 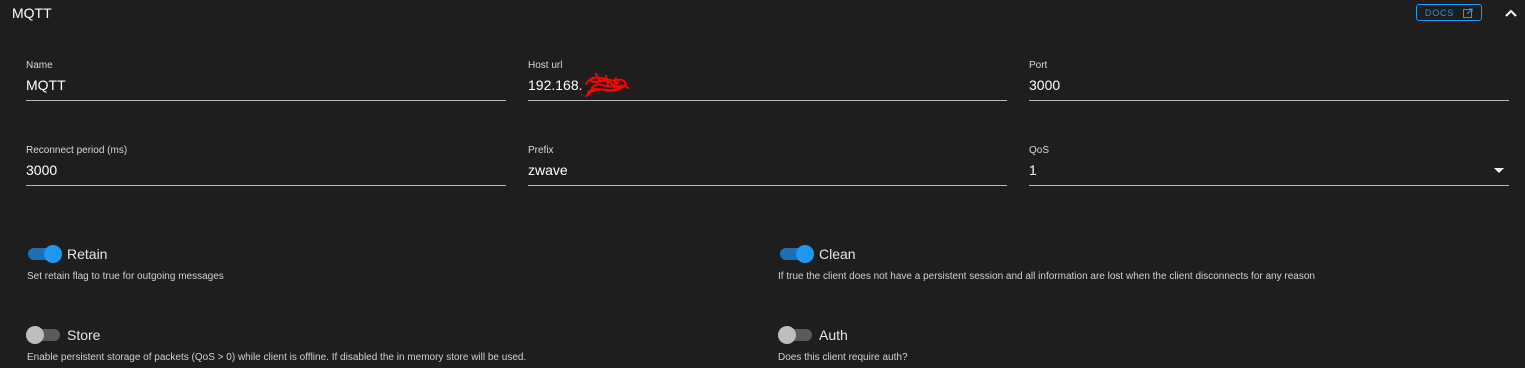 I want to click on host-url-label: Host url, so click(x=545, y=65).